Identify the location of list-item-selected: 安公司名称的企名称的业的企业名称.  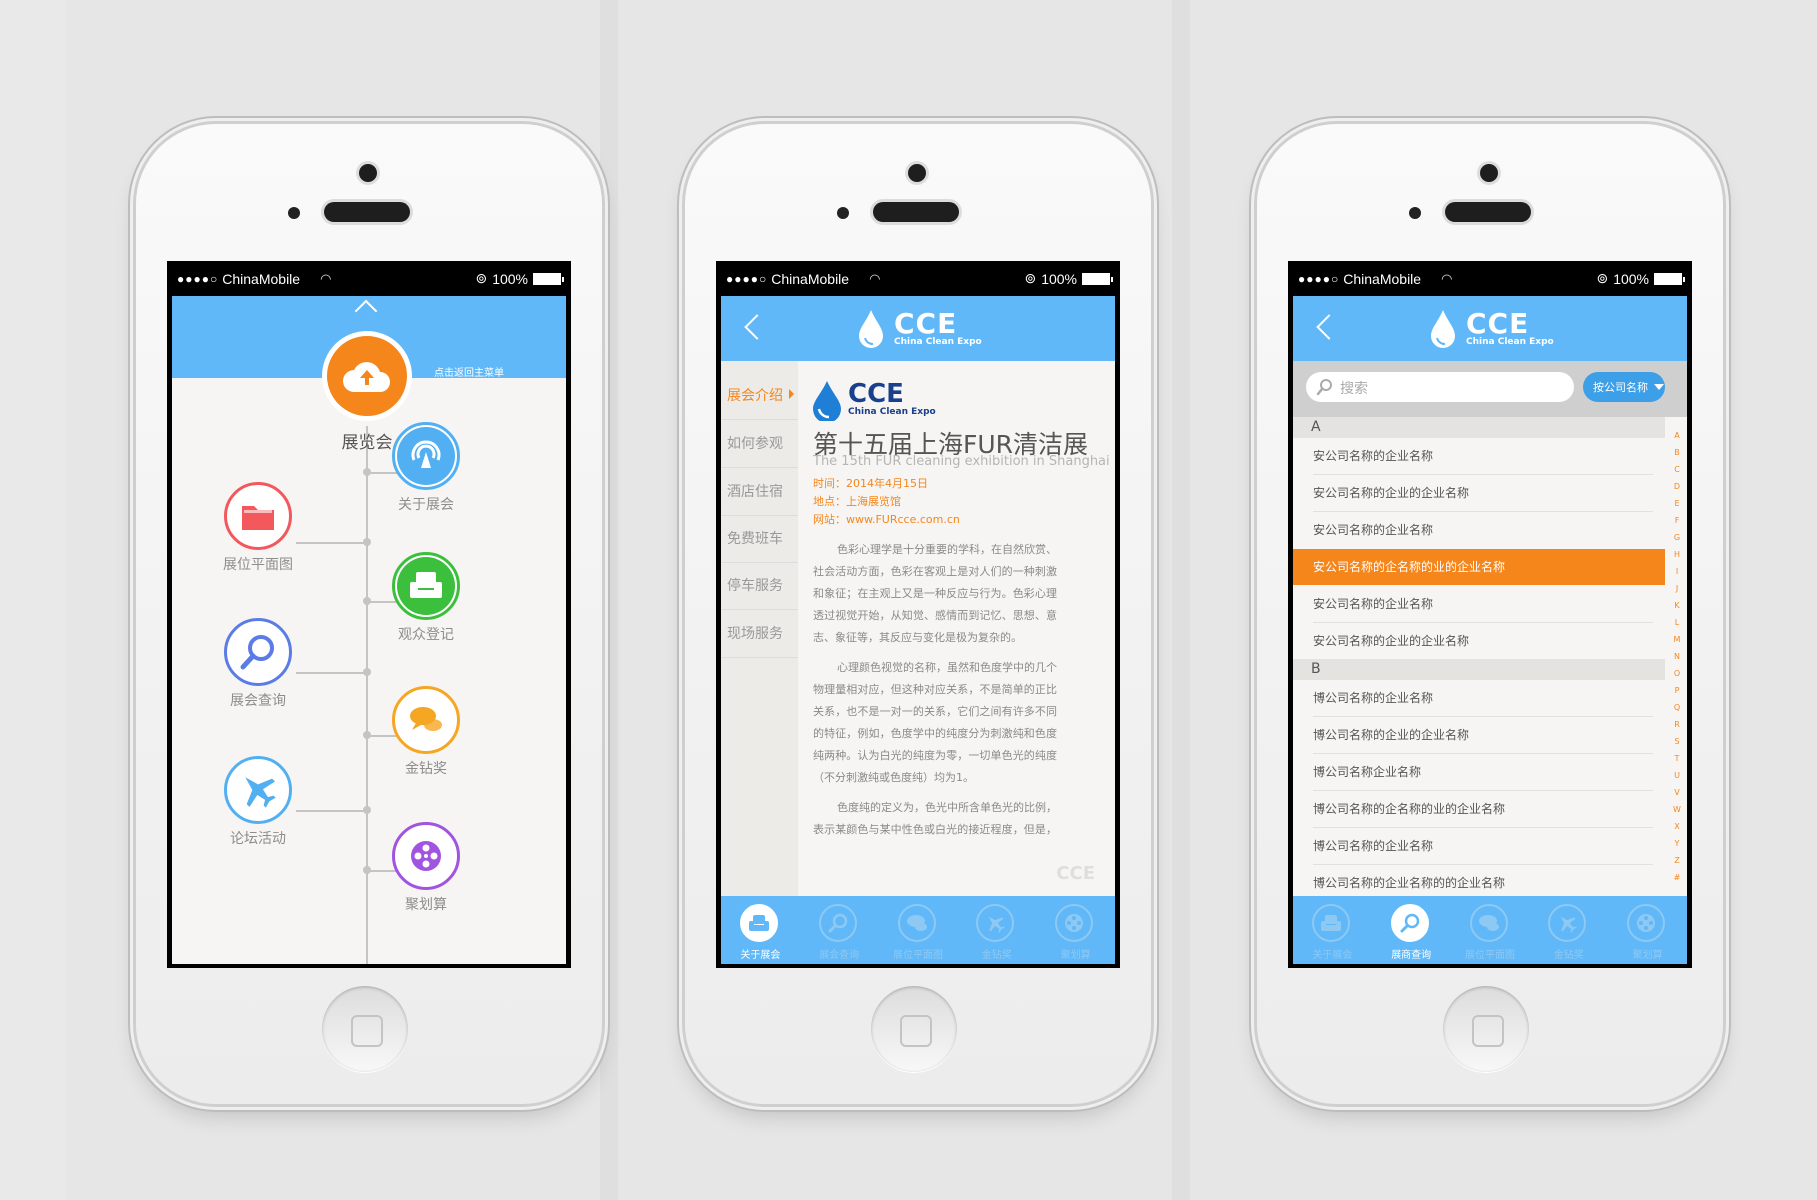
(1479, 567).